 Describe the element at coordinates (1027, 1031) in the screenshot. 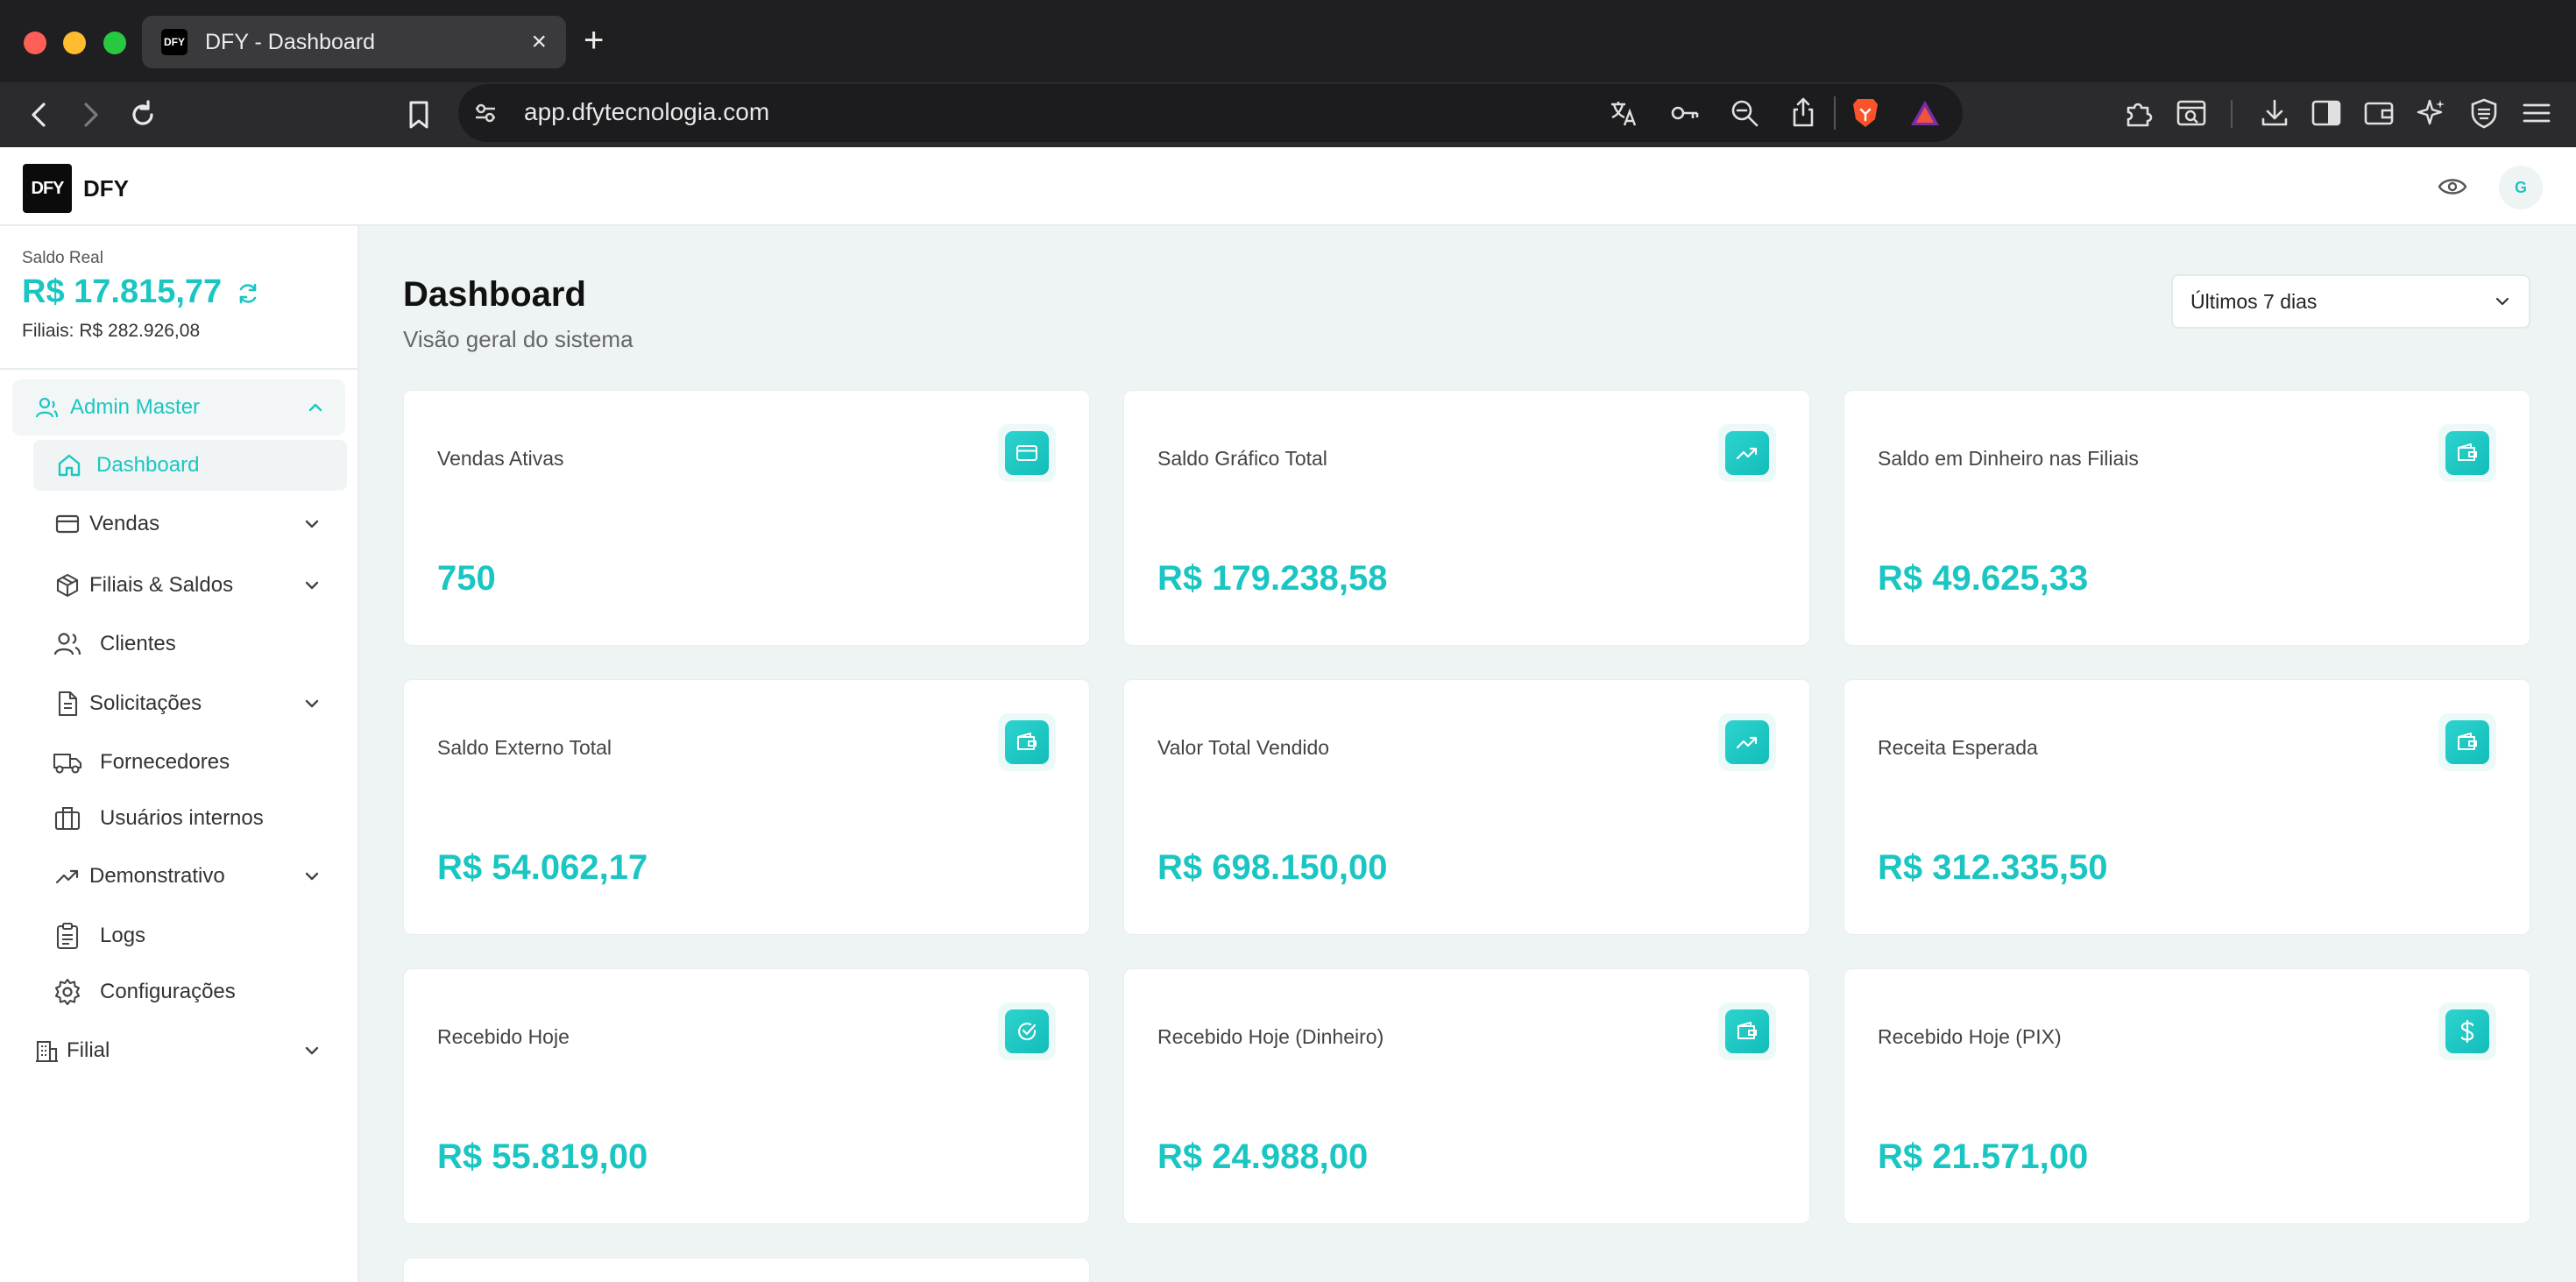

I see `check-circle-icon` at that location.